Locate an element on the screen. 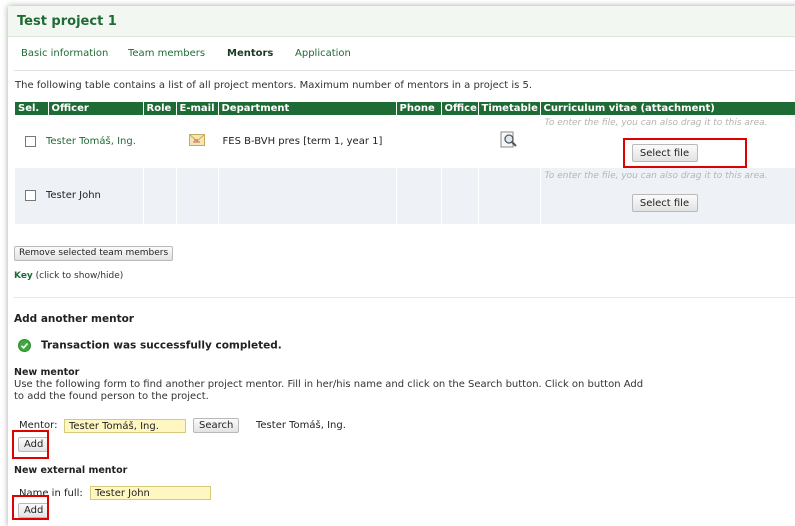  mentor-field-label: Mentor: is located at coordinates (38, 425).